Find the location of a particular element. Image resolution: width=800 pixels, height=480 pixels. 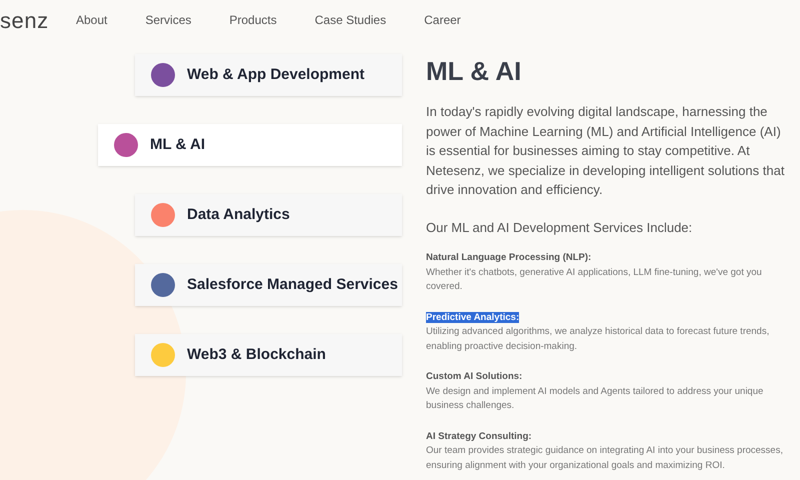

category-tab: Data Analytics is located at coordinates (268, 215).